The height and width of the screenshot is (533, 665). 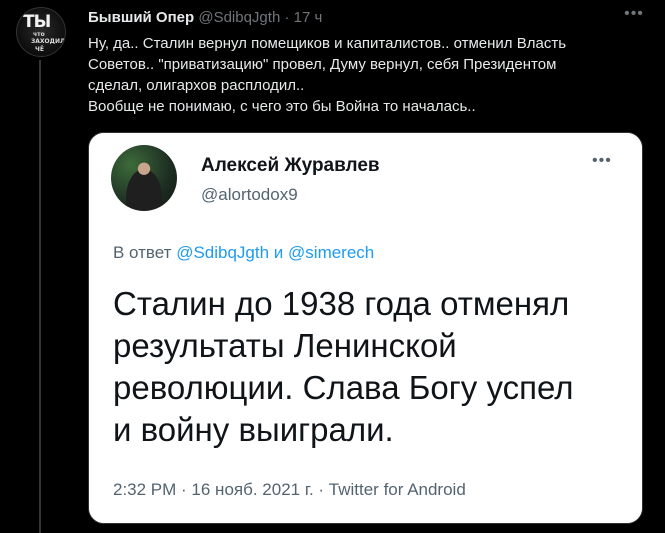 What do you see at coordinates (341, 303) in the screenshot?
I see `embedded-text-line: Сталин до 1938 года отменял` at bounding box center [341, 303].